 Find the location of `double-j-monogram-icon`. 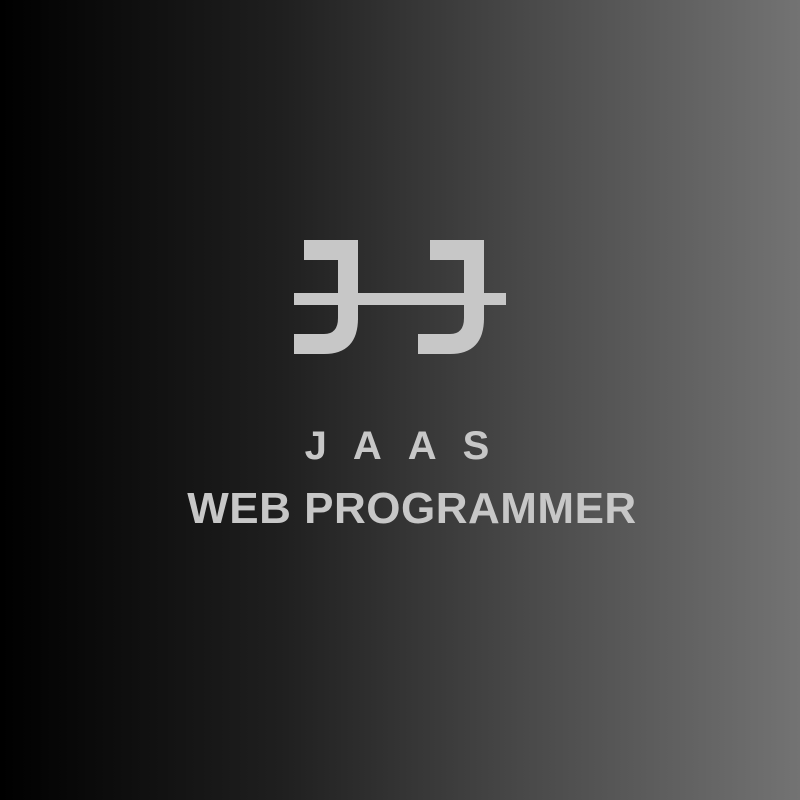

double-j-monogram-icon is located at coordinates (400, 298).